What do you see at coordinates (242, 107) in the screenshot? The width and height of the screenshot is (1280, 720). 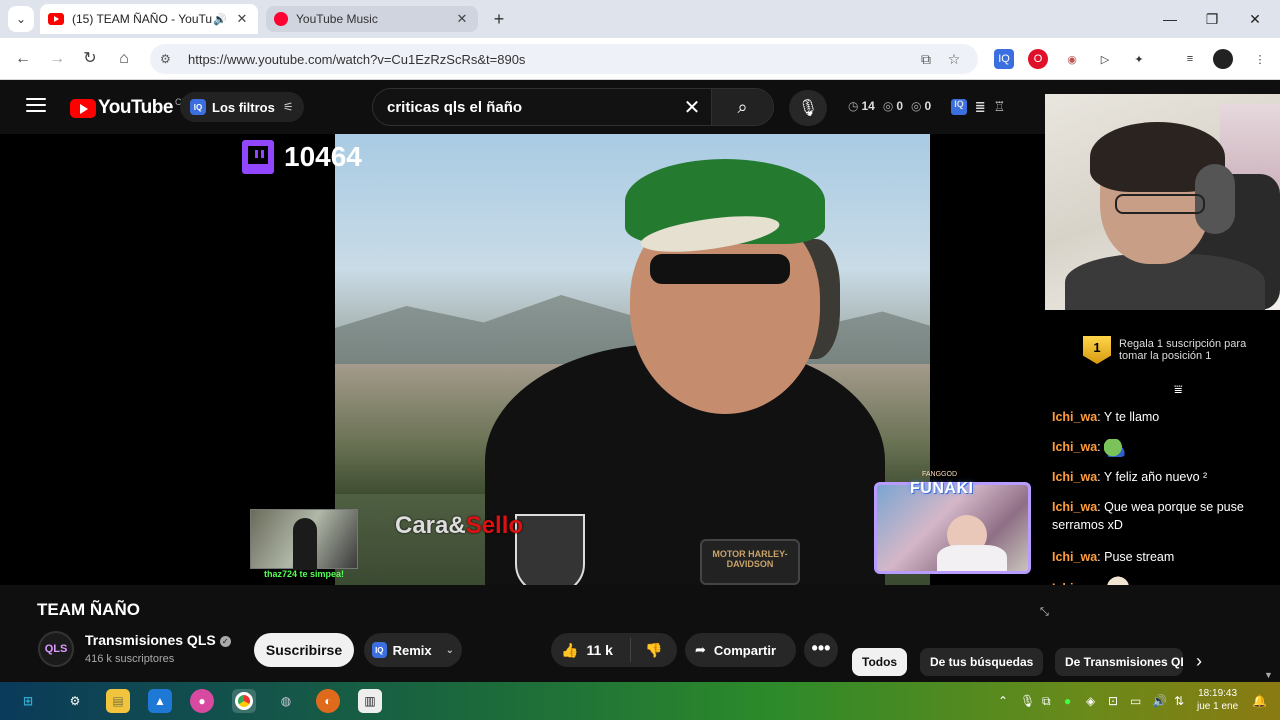 I see `filters-button: IQ Los filtros ⚟` at bounding box center [242, 107].